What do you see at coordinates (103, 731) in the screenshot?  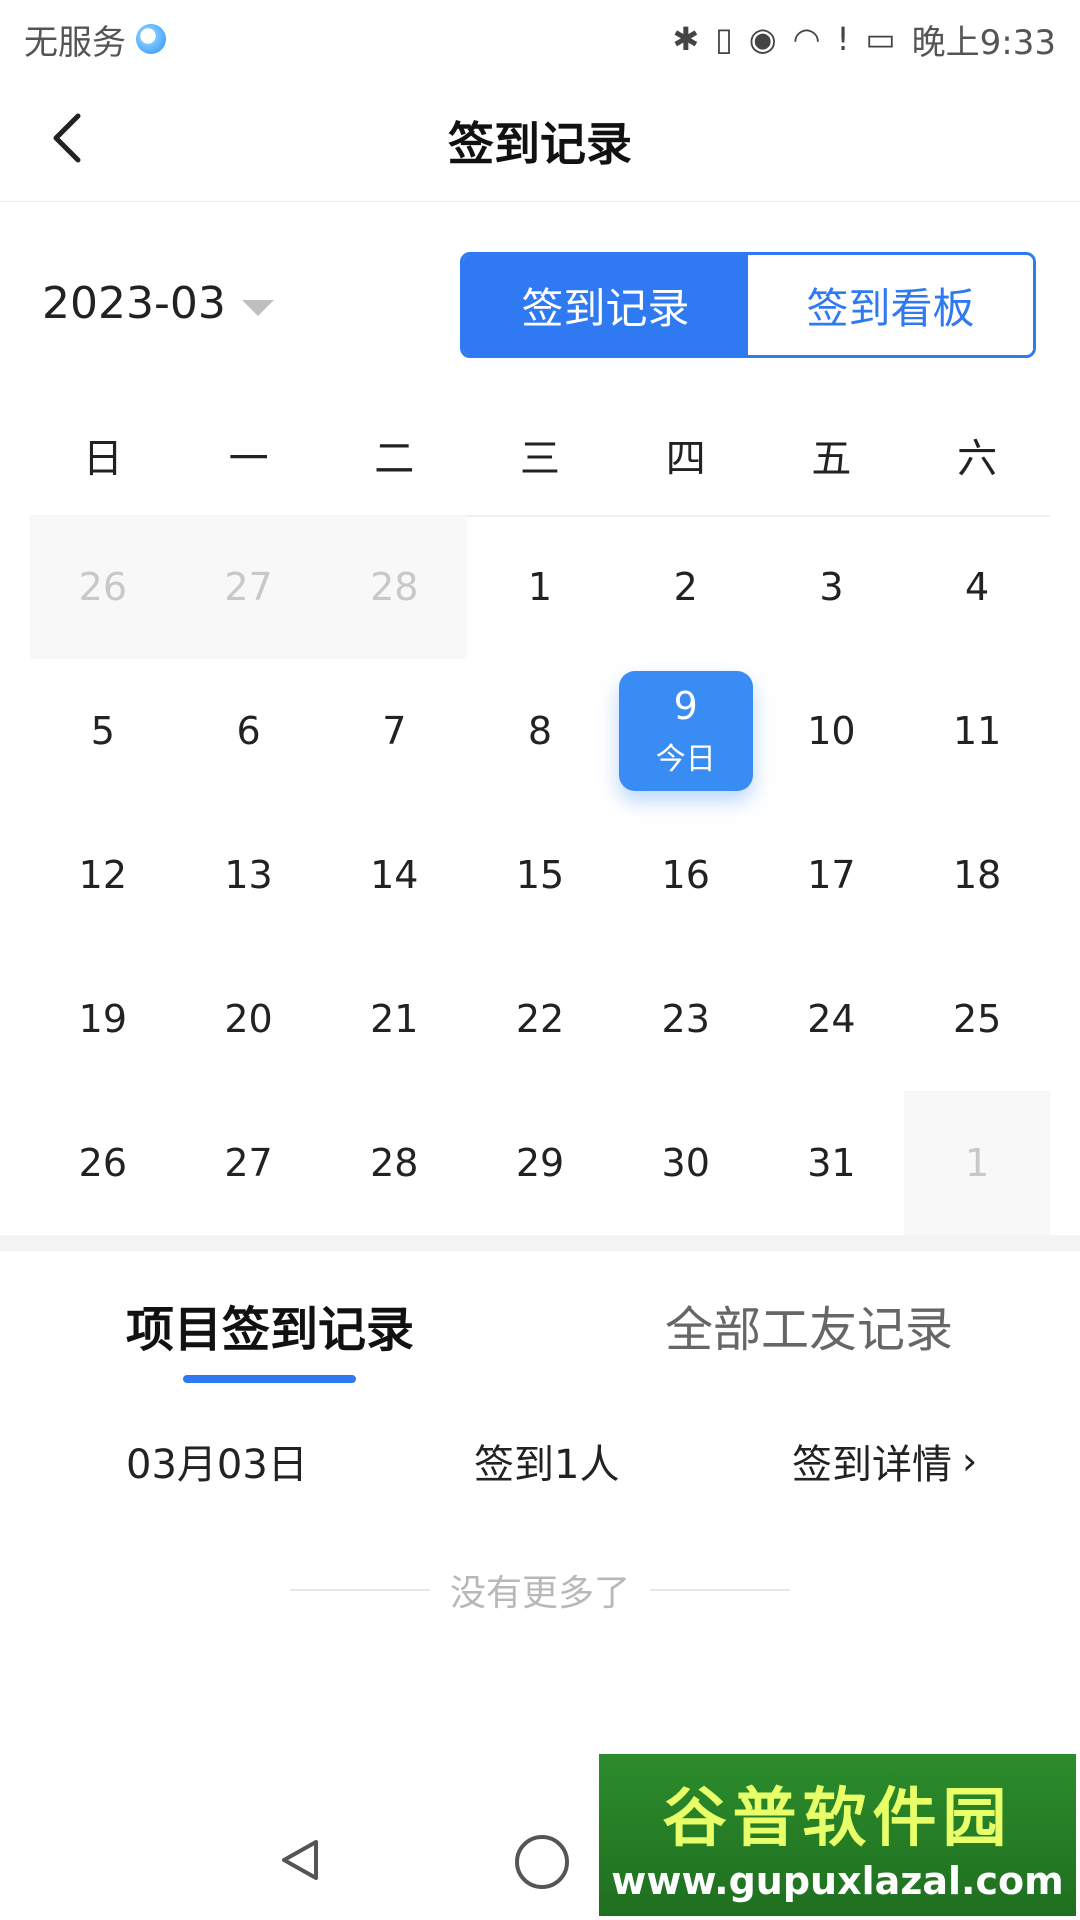 I see `calendar-day: 5` at bounding box center [103, 731].